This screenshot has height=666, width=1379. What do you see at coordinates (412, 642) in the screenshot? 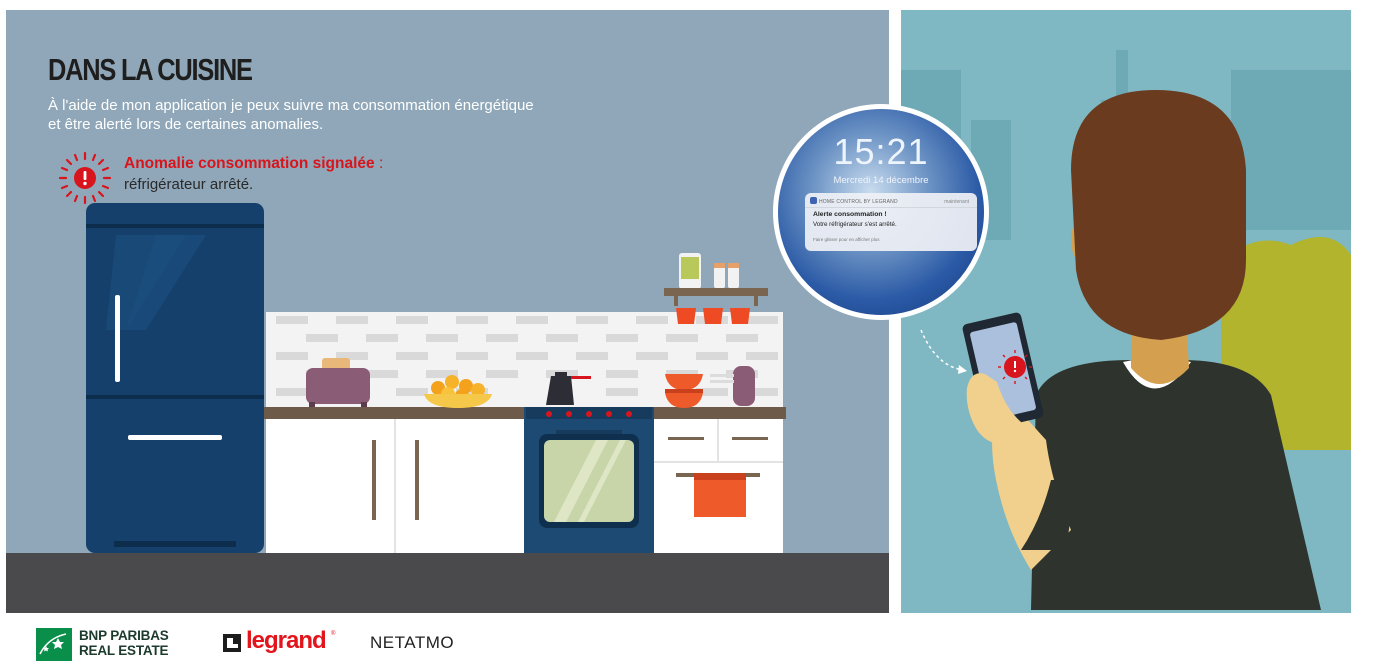
I see `netatmo-wordmark: NETATMO` at bounding box center [412, 642].